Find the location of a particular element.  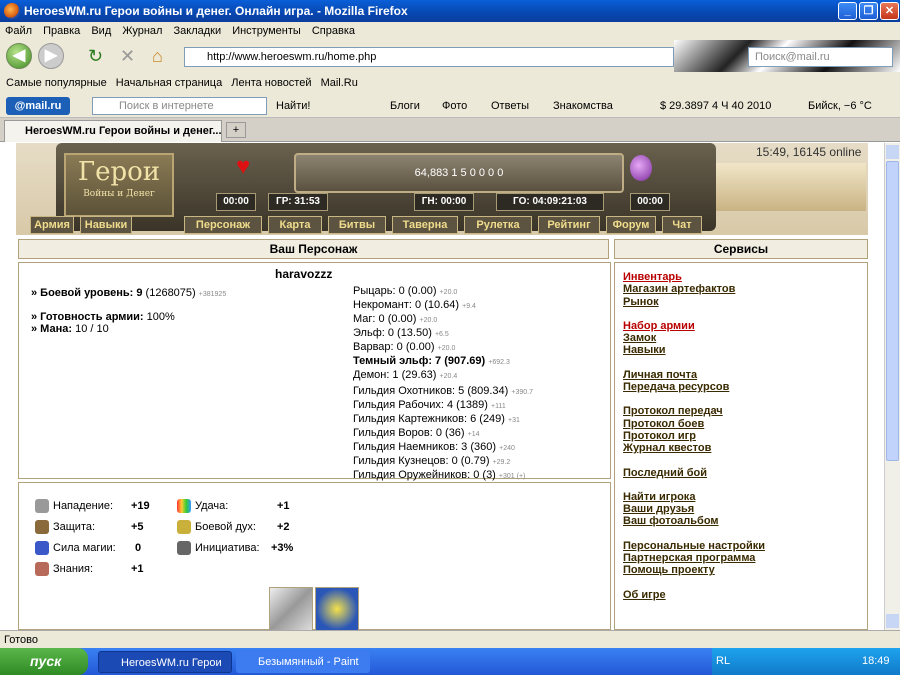

timer-gr: ГР: 31:53 is located at coordinates (298, 202).